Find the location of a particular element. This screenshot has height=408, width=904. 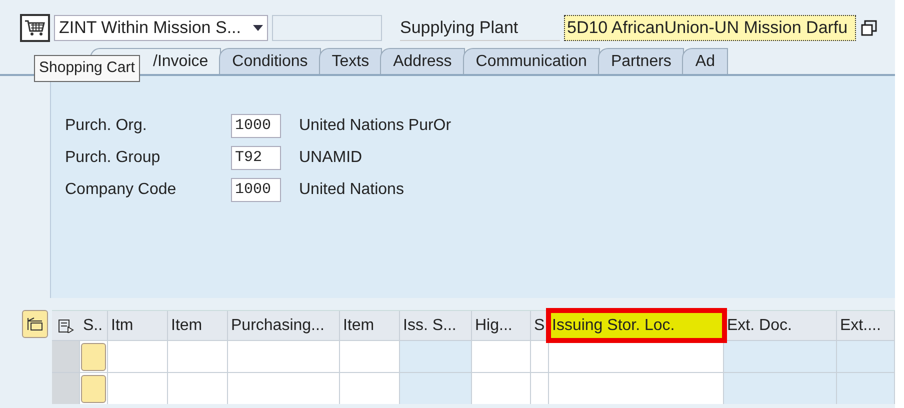

caret-icon is located at coordinates (258, 28).